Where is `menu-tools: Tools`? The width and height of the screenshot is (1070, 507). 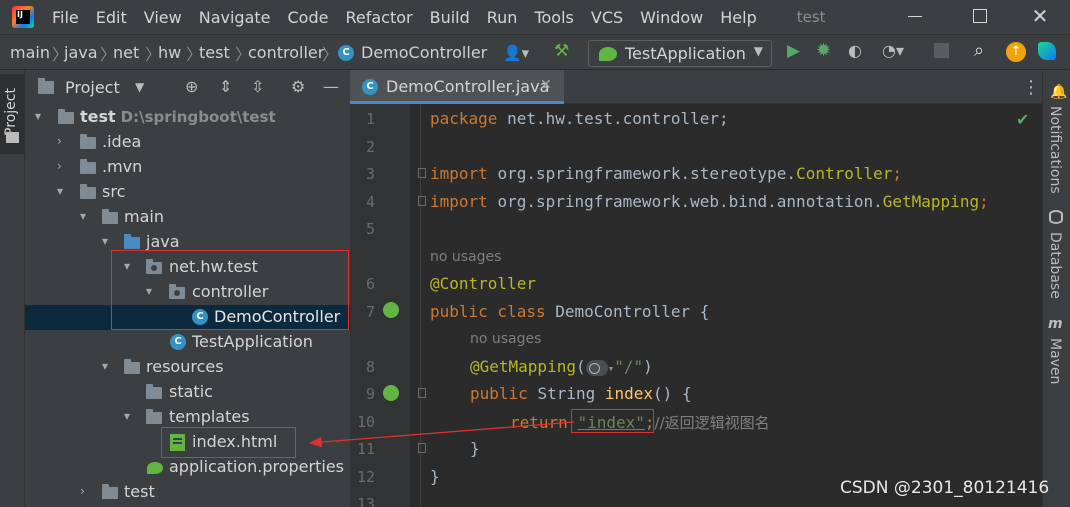
menu-tools: Tools is located at coordinates (553, 17).